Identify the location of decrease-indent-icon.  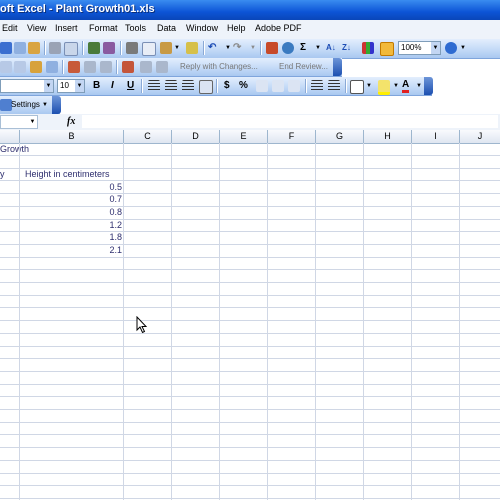
(317, 86).